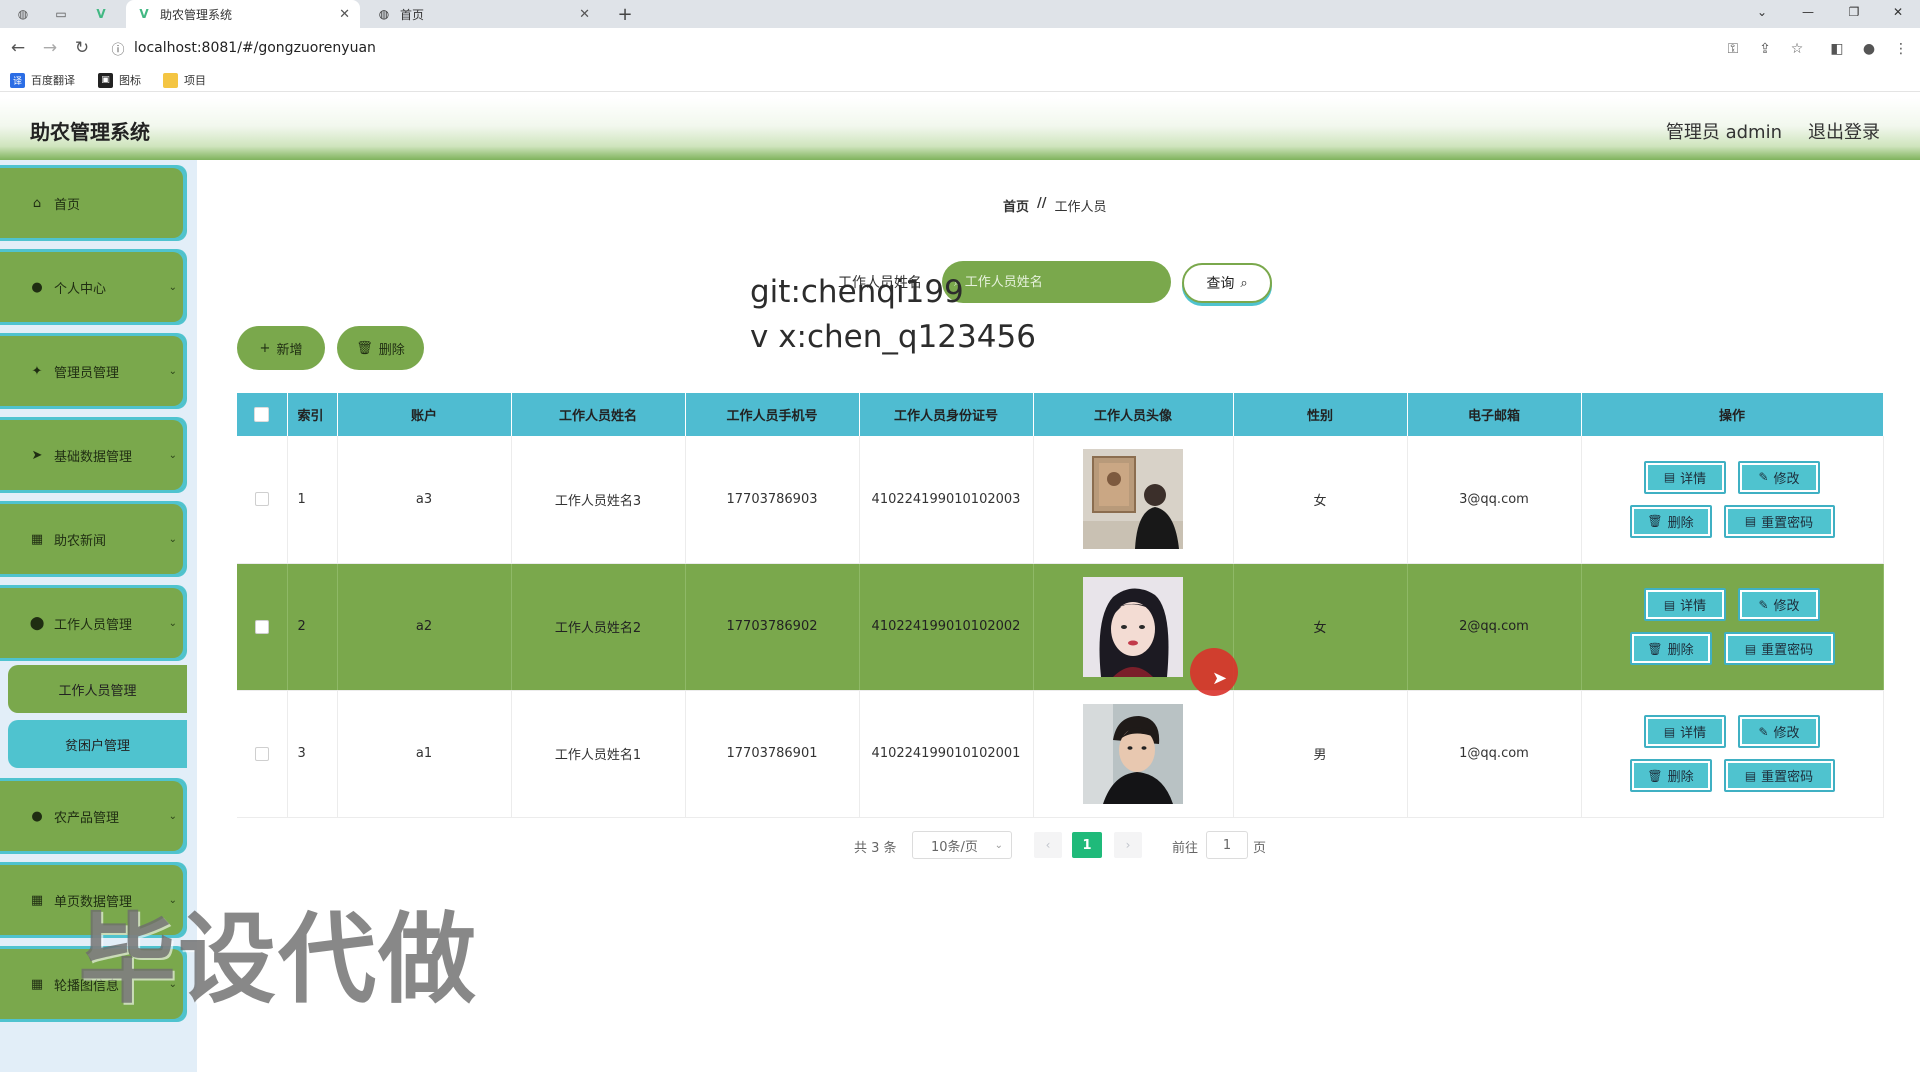 The image size is (1920, 1072). I want to click on query-button: 查询 ⌕, so click(1227, 283).